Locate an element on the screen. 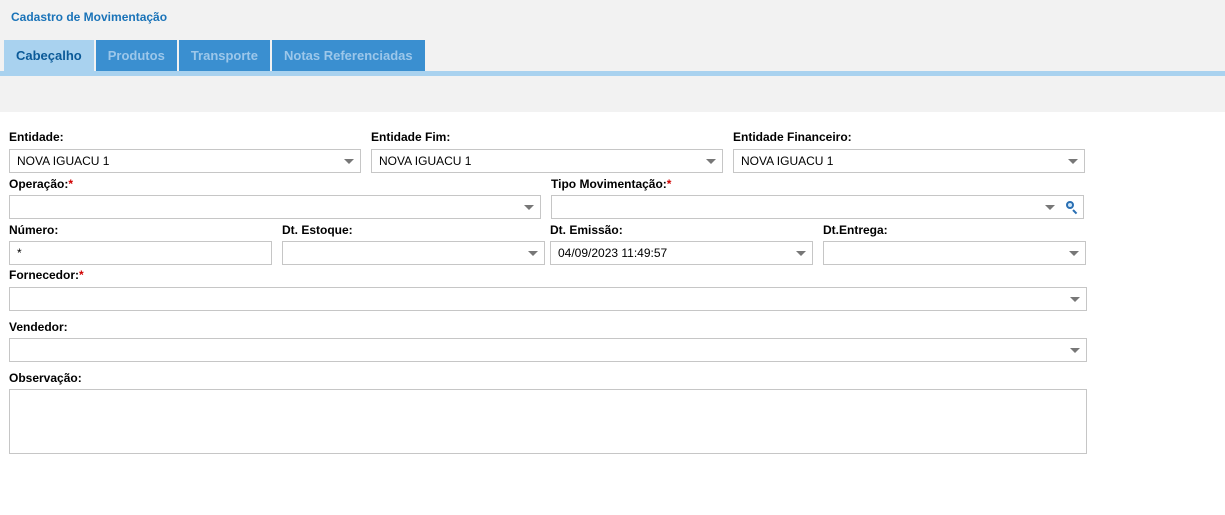 This screenshot has height=515, width=1225. dt-entrega-select is located at coordinates (954, 253).